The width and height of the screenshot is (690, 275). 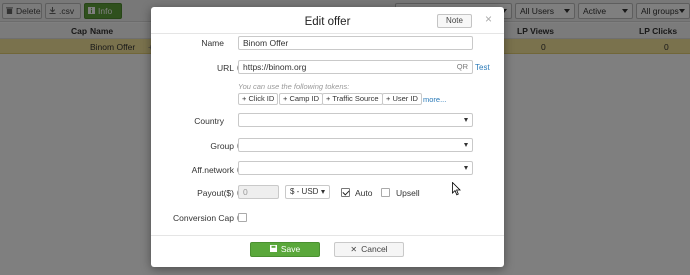 What do you see at coordinates (290, 249) in the screenshot?
I see `save-label: Save` at bounding box center [290, 249].